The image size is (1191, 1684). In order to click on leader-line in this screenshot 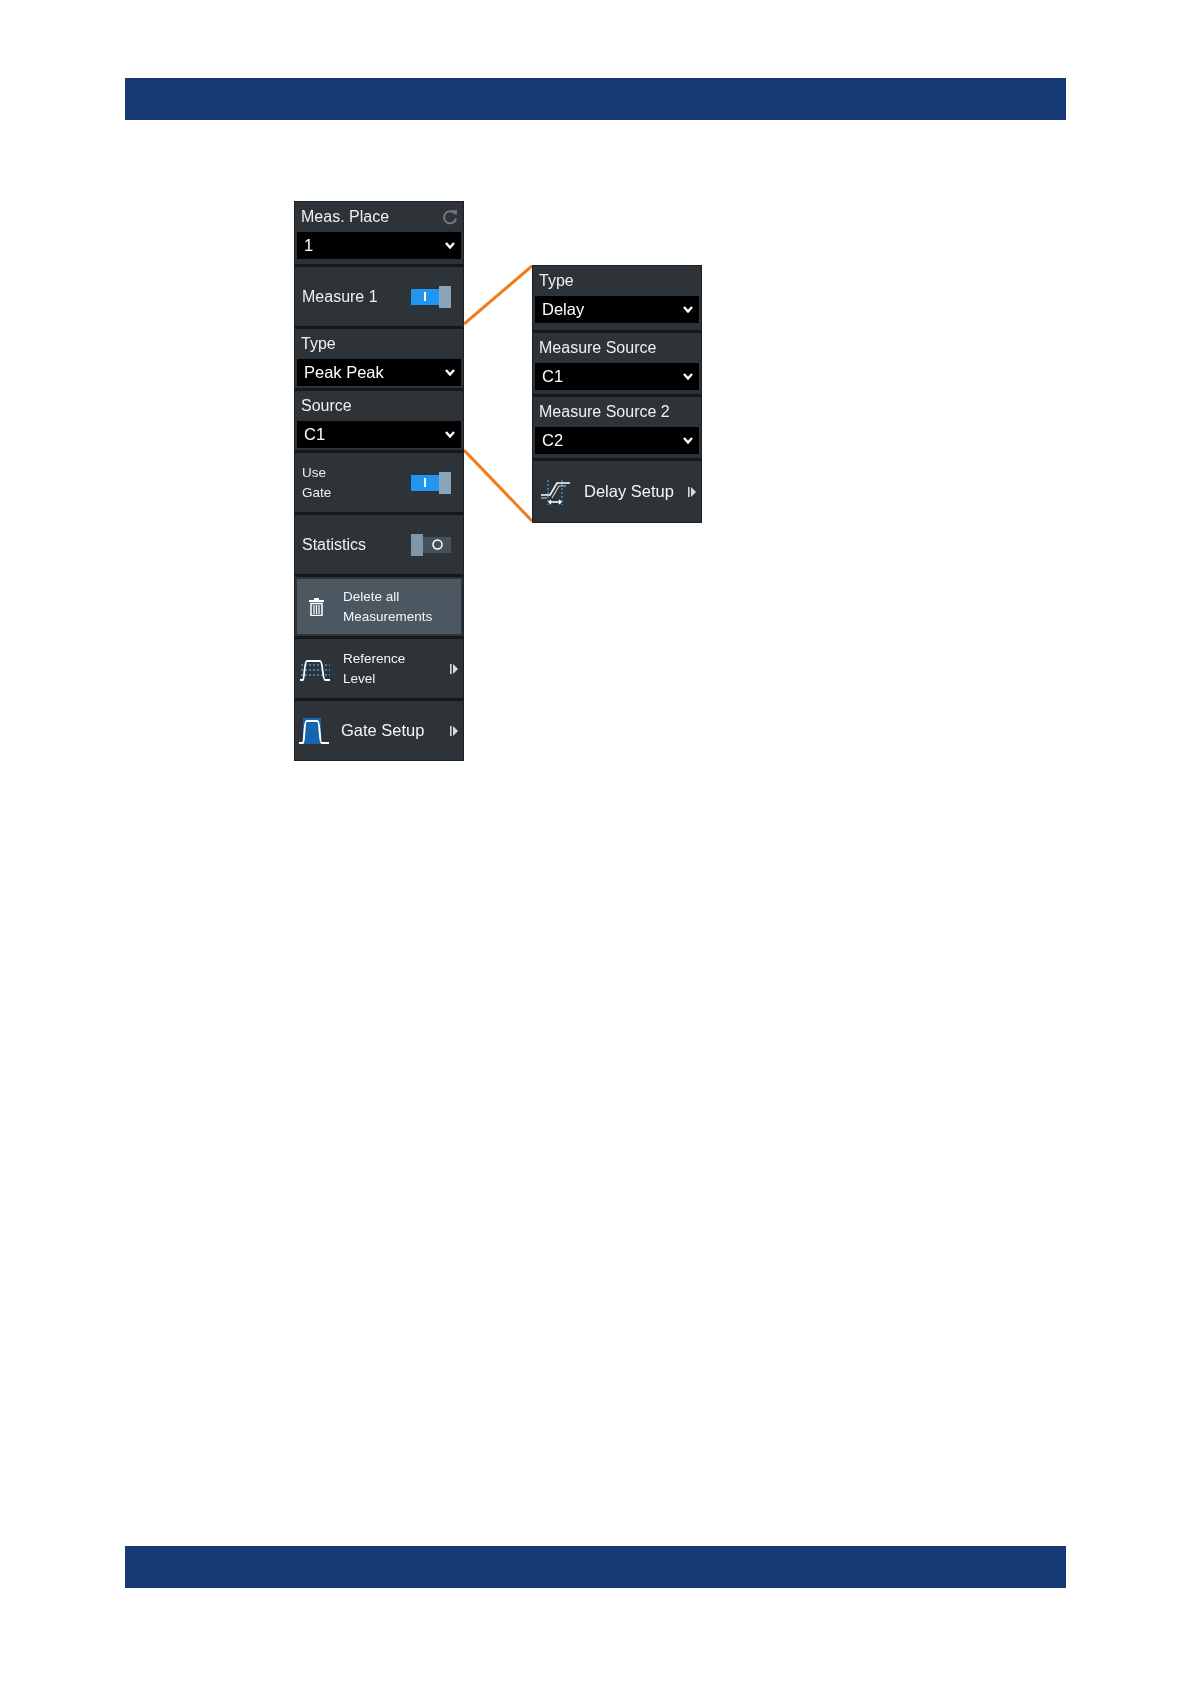, I will do `click(498, 295)`.